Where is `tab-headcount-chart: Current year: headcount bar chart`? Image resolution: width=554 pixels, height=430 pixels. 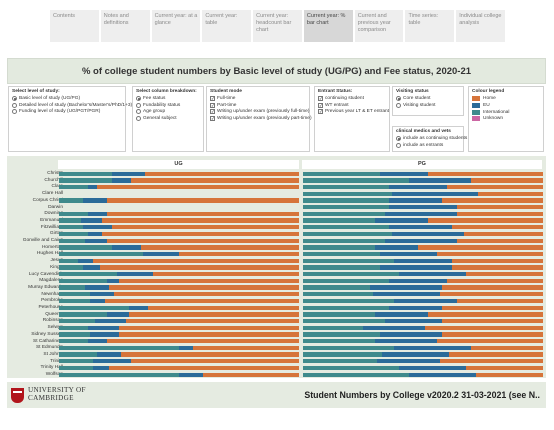
tab-headcount-chart: Current year: headcount bar chart is located at coordinates (277, 26).